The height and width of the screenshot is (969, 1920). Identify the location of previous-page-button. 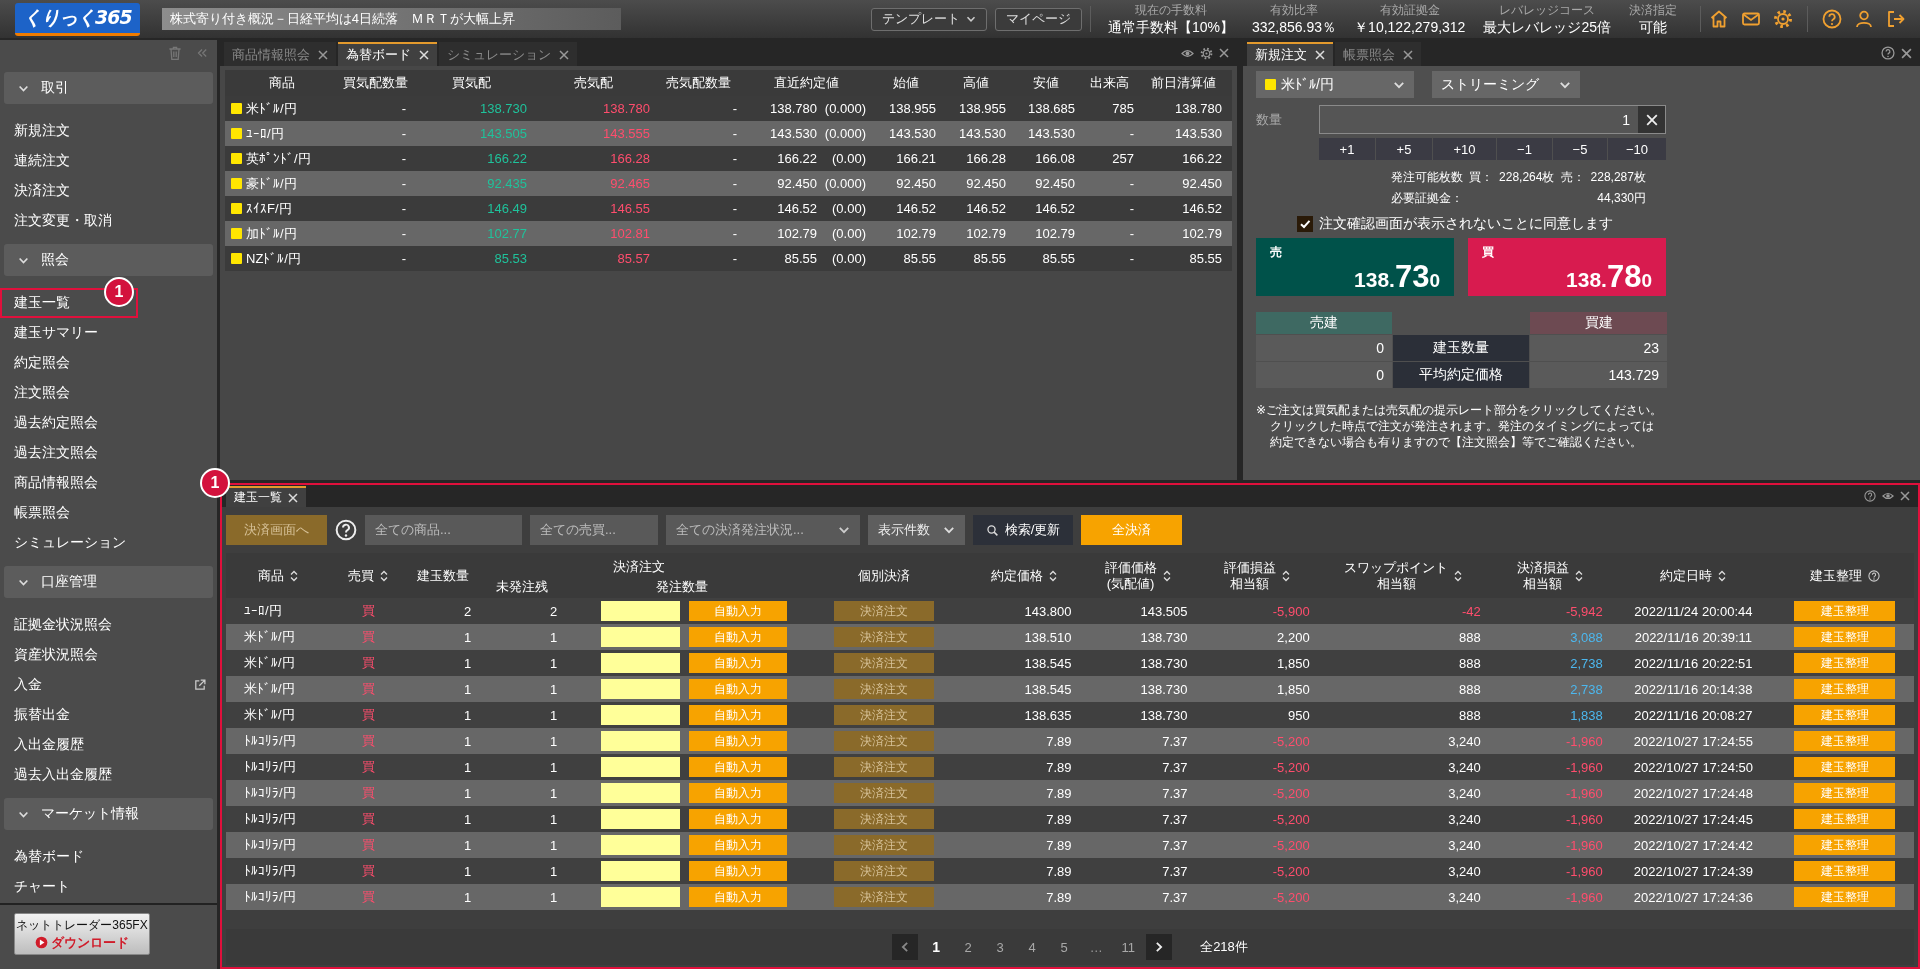
(905, 947).